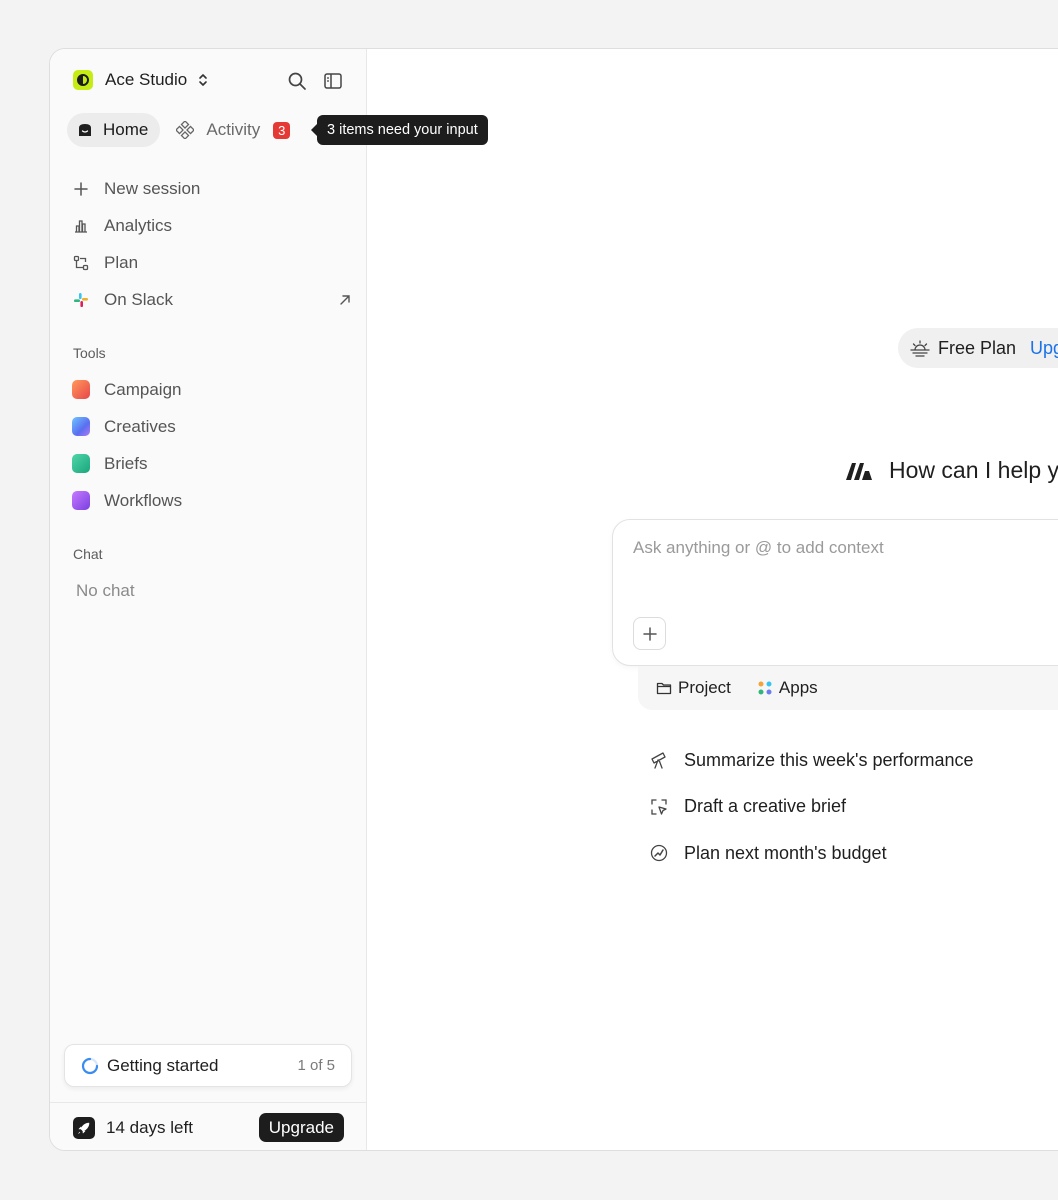 Image resolution: width=1058 pixels, height=1200 pixels. What do you see at coordinates (152, 188) in the screenshot?
I see `menu-item-label: New session` at bounding box center [152, 188].